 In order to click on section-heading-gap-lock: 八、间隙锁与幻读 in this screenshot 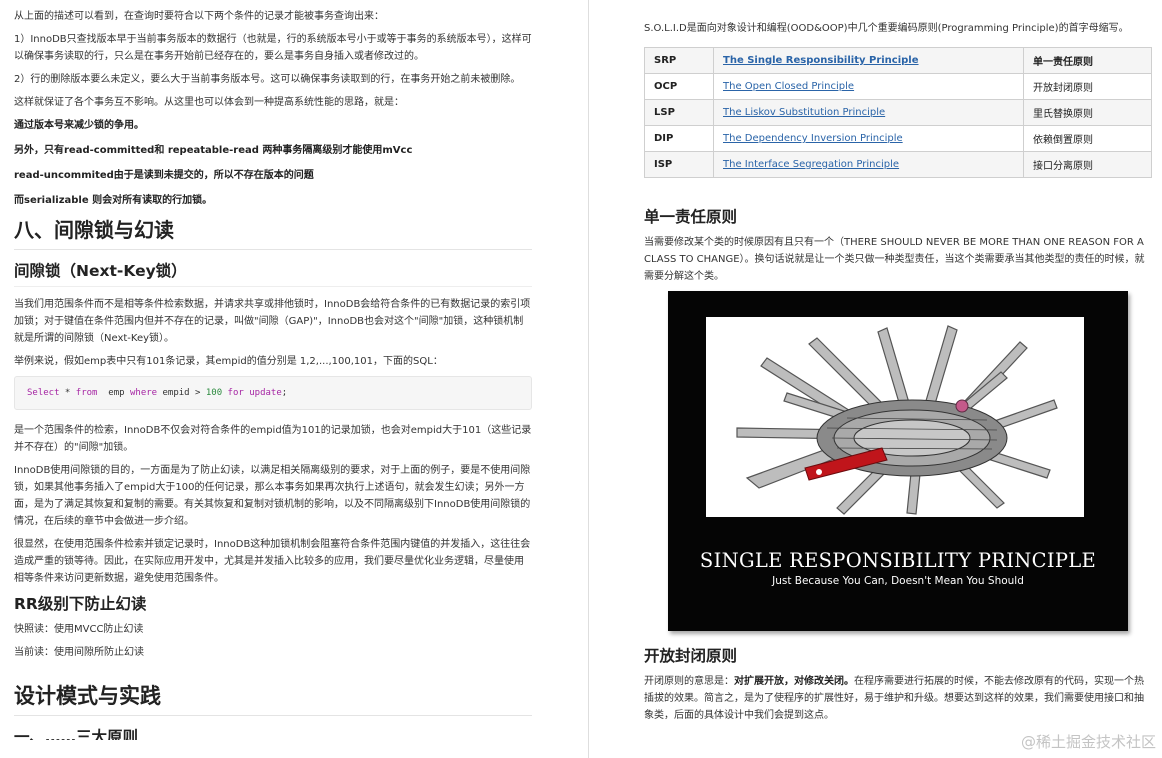, I will do `click(273, 233)`.